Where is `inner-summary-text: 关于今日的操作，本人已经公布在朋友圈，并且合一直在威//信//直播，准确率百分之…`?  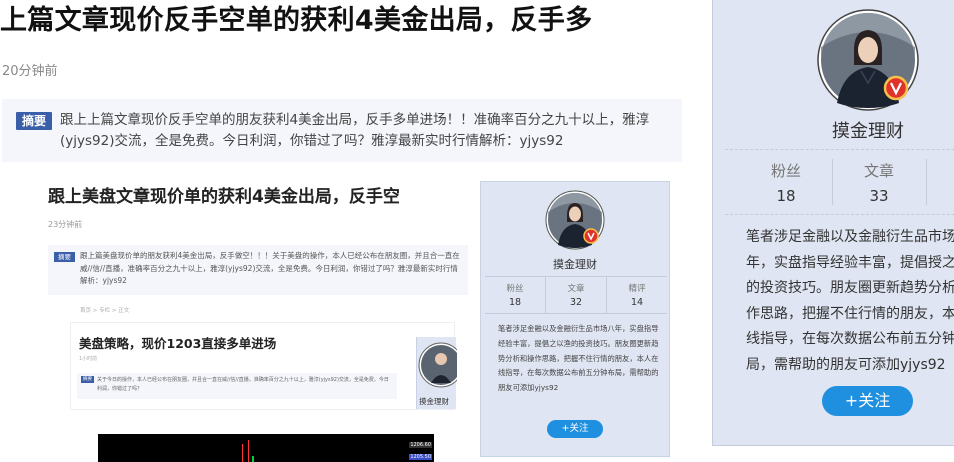
inner-summary-text: 关于今日的操作，本人已经公布在朋友圈，并且合一直在威//信//直播，准确率百分之… is located at coordinates (243, 384).